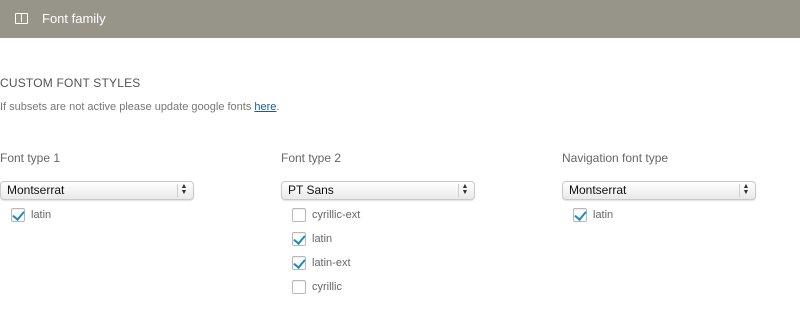  What do you see at coordinates (278, 107) in the screenshot?
I see `info-end: .` at bounding box center [278, 107].